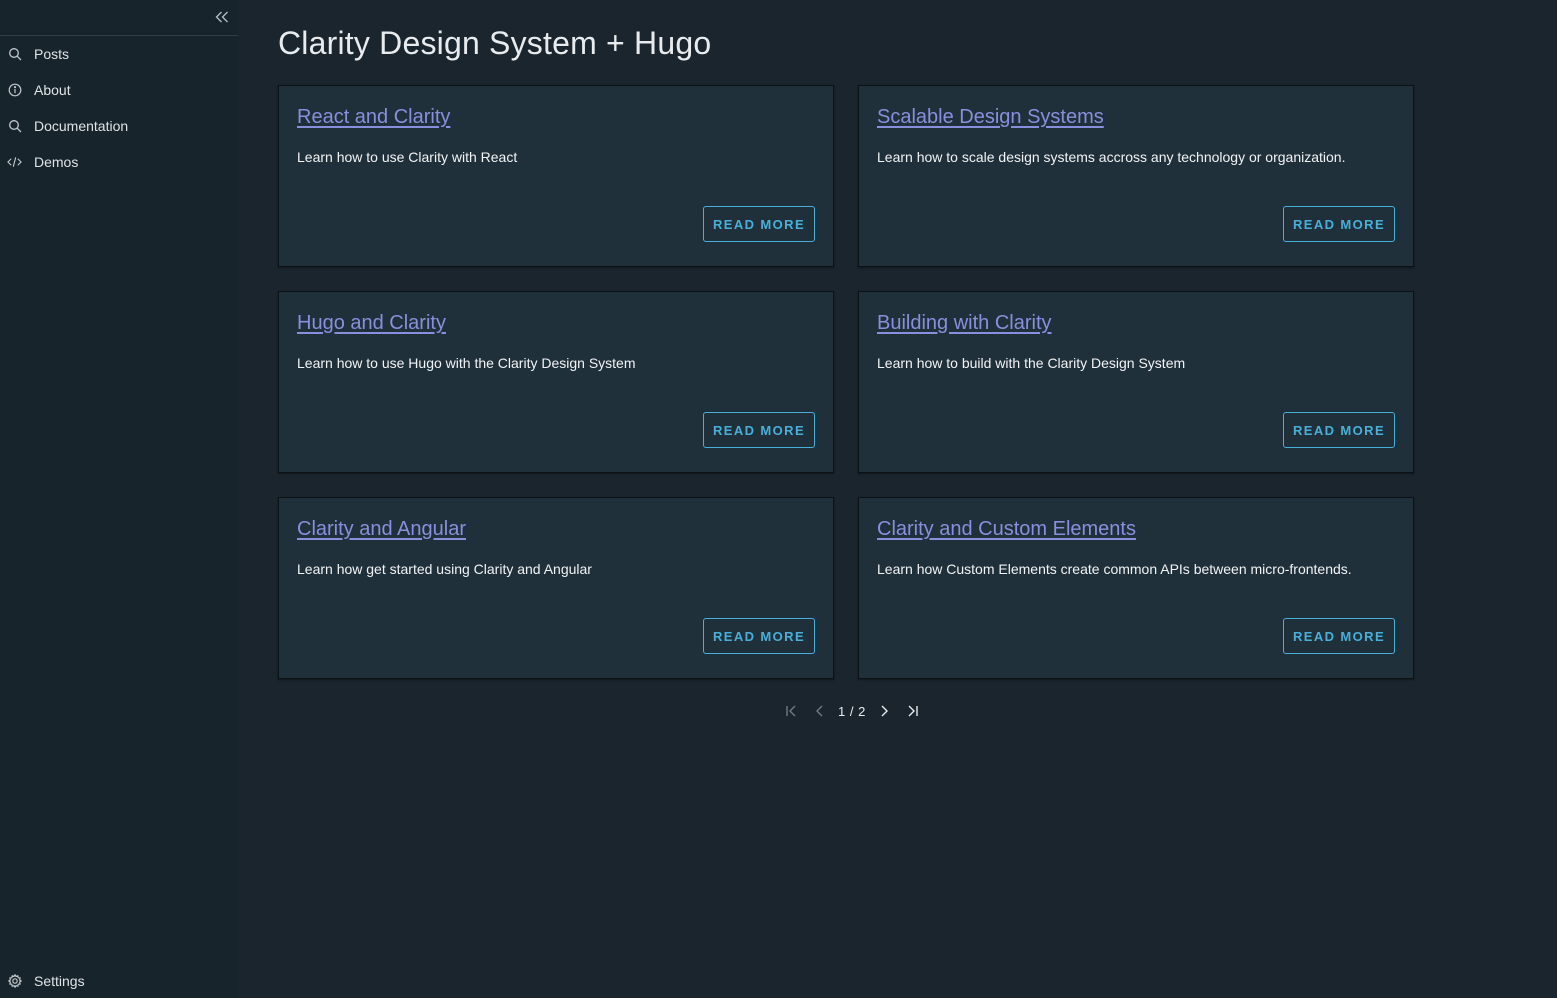  I want to click on sidebar-header, so click(119, 18).